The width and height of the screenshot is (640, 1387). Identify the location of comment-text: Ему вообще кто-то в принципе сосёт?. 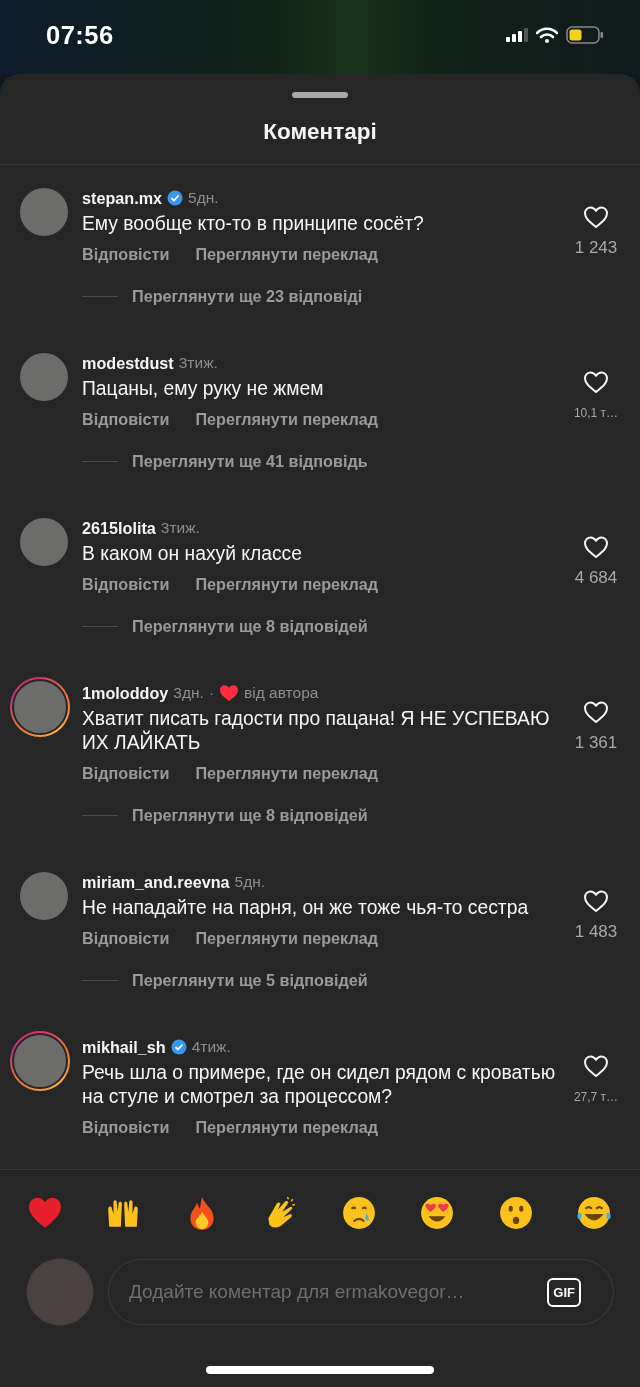
(253, 224).